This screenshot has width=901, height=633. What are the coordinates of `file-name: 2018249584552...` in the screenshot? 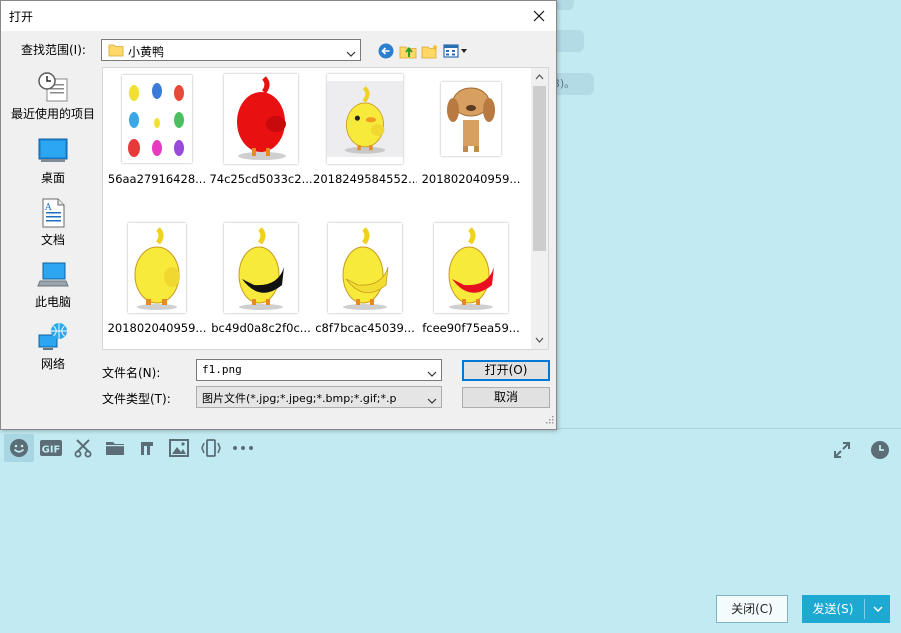 It's located at (365, 179).